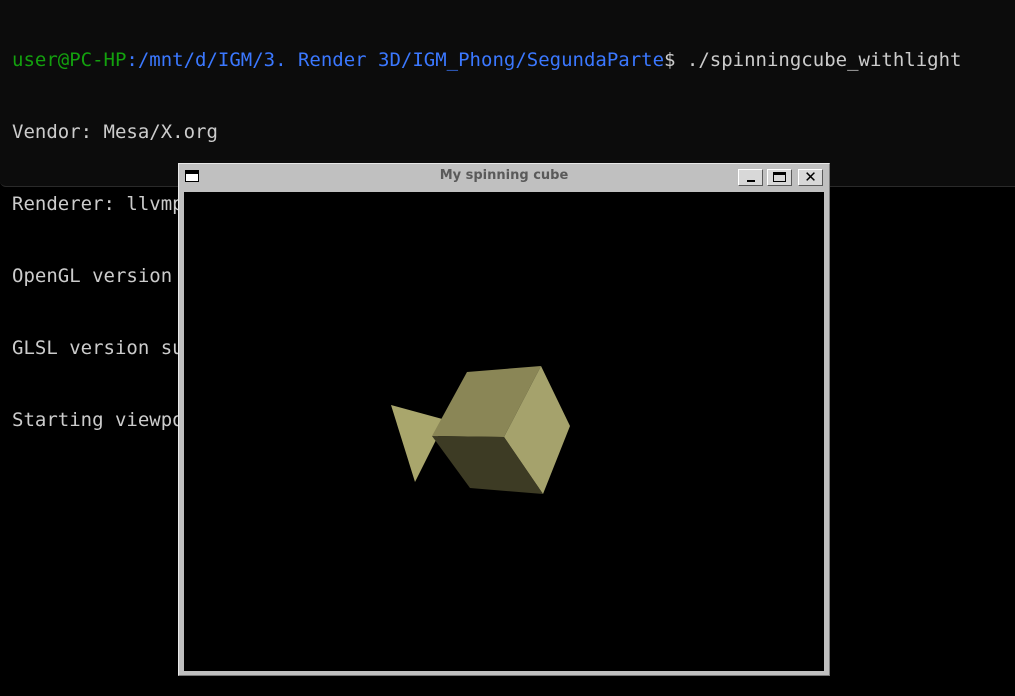 This screenshot has height=696, width=1015. What do you see at coordinates (675, 60) in the screenshot?
I see `prompt-symbol: $` at bounding box center [675, 60].